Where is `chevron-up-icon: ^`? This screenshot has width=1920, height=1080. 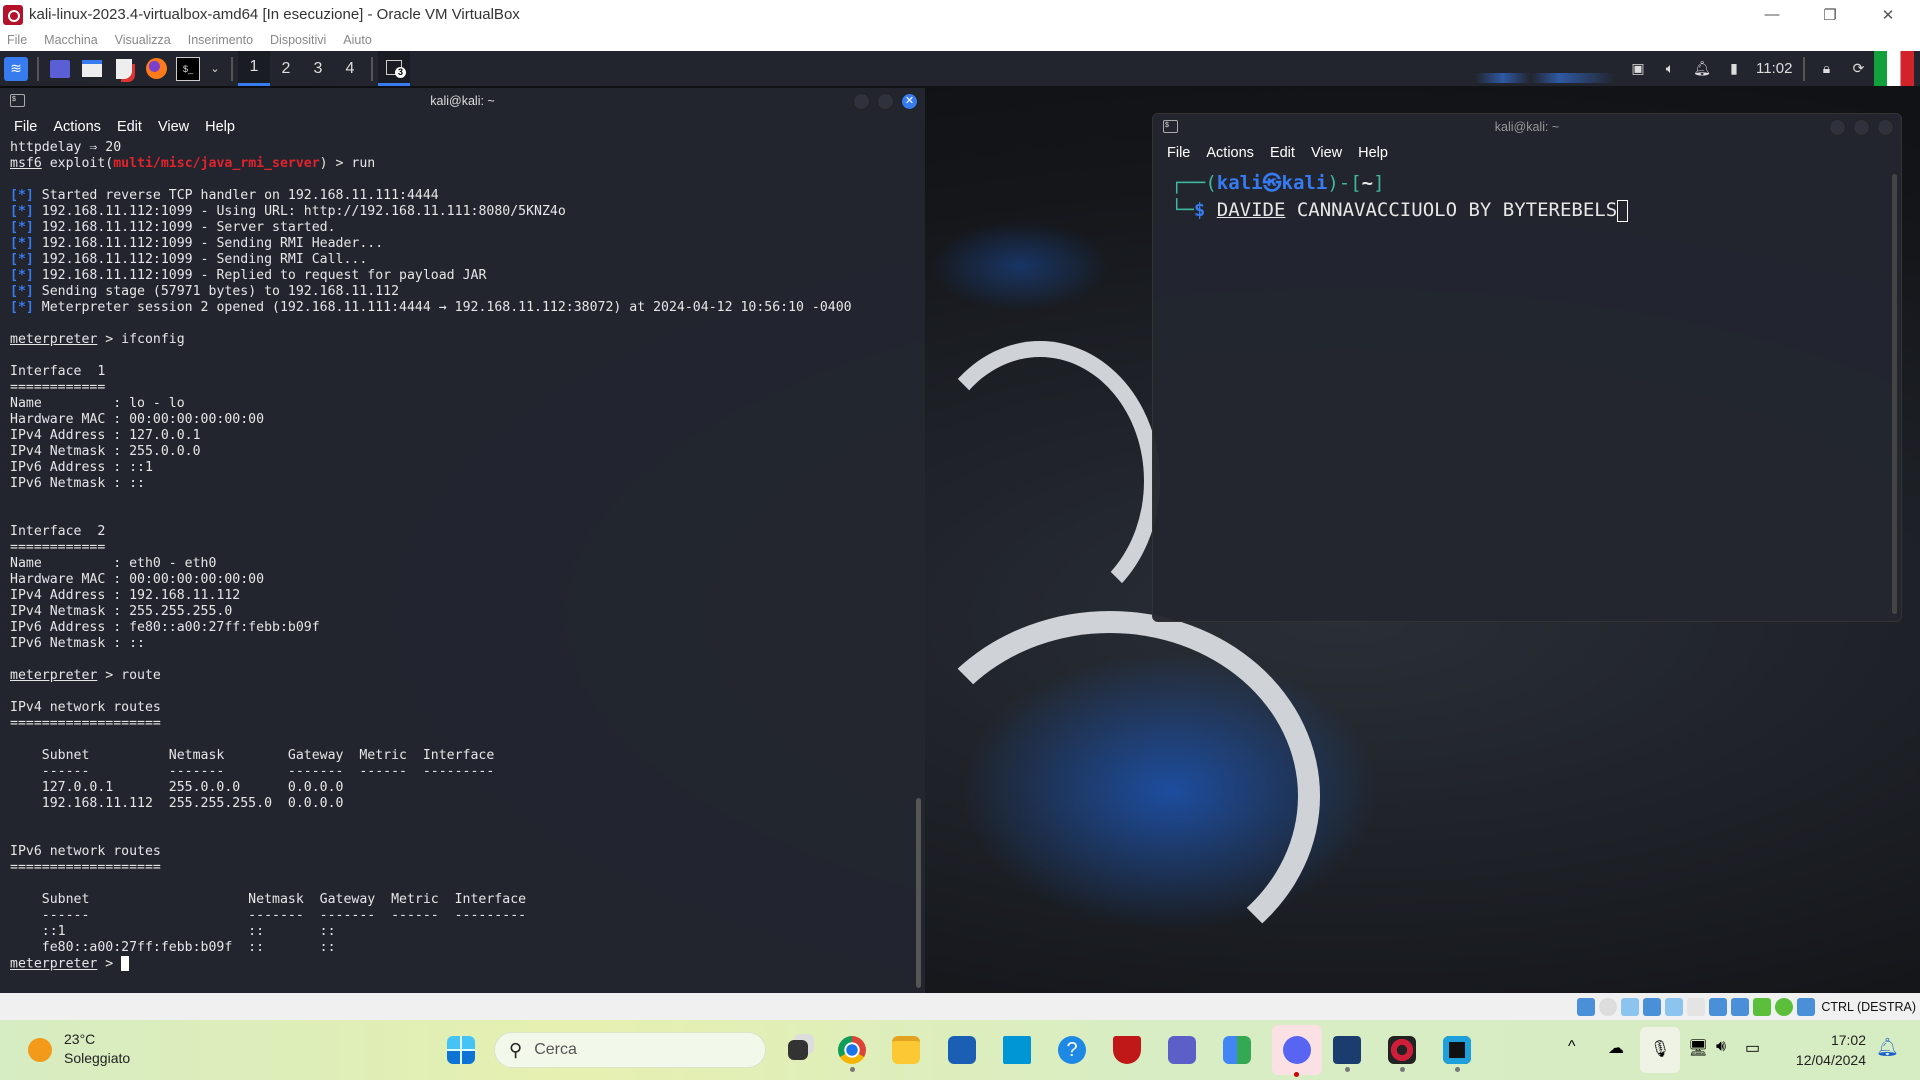 chevron-up-icon: ^ is located at coordinates (1572, 1047).